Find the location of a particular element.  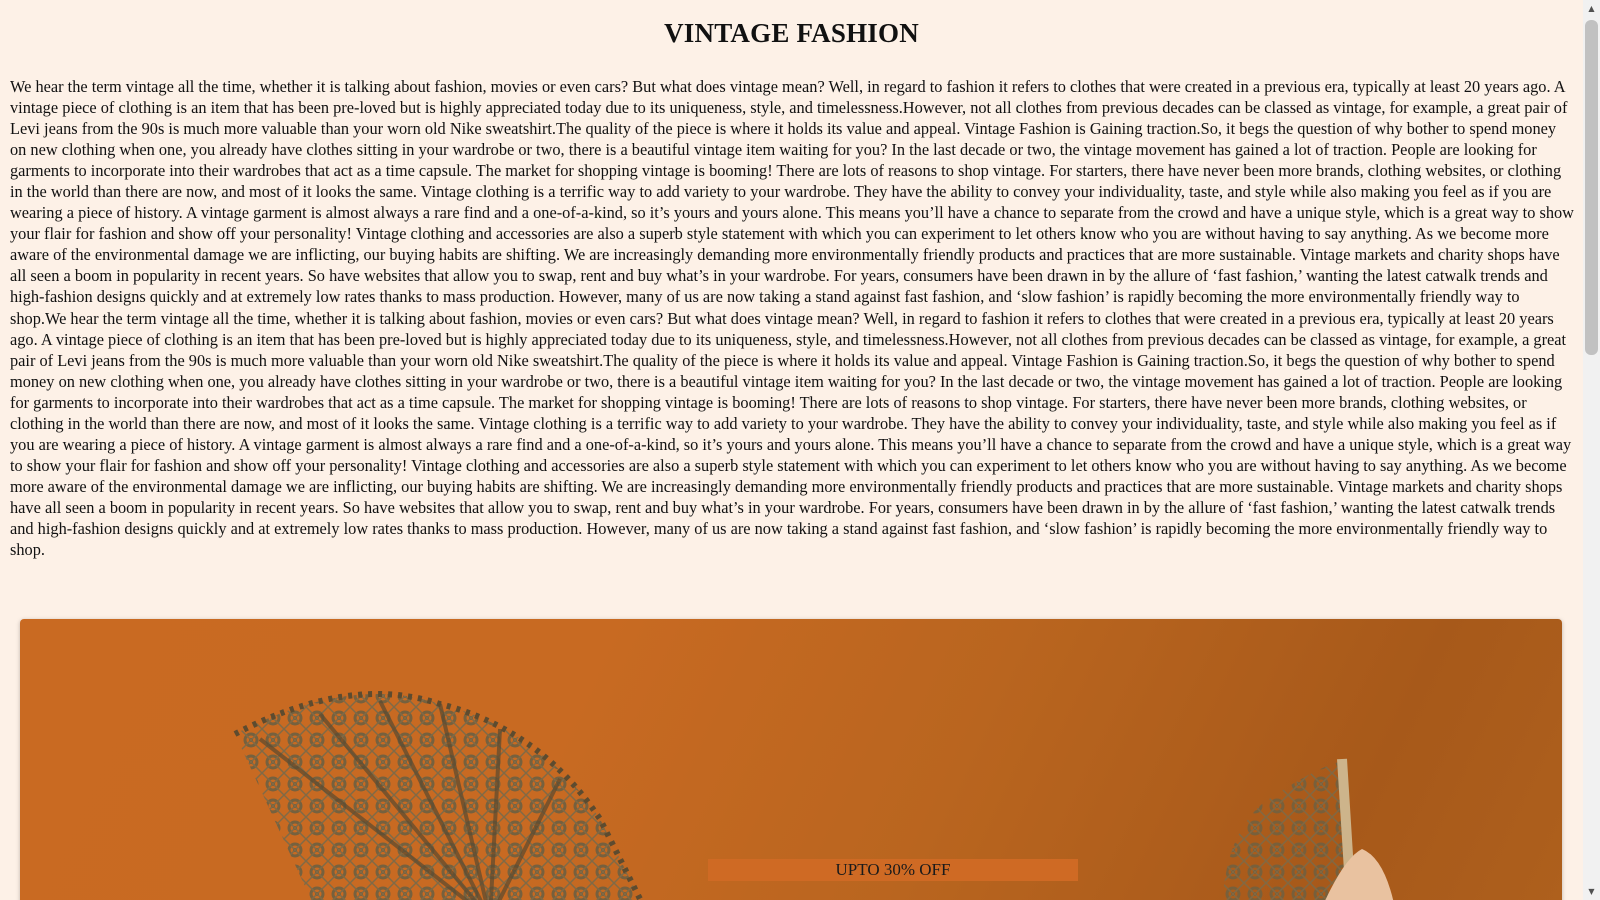

offer-label: UPTO 30% OFF is located at coordinates (893, 870).